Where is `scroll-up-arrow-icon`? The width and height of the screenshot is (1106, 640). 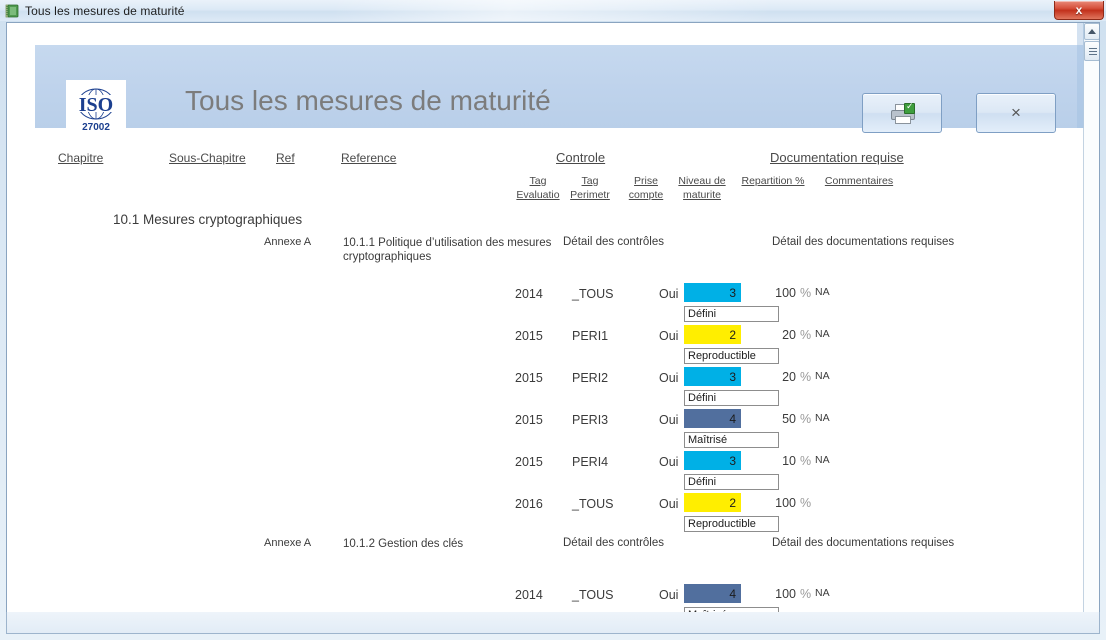
scroll-up-arrow-icon is located at coordinates (1092, 31).